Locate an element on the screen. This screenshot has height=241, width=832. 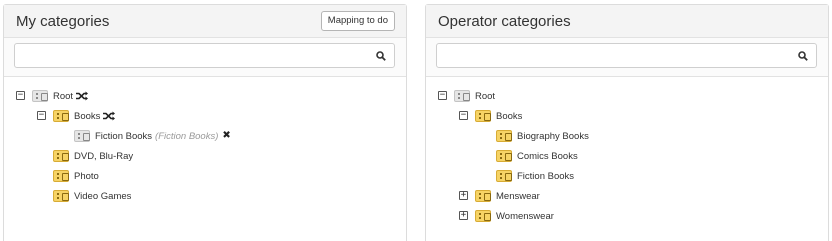
tree-node-video-games: Video Games is located at coordinates (92, 196).